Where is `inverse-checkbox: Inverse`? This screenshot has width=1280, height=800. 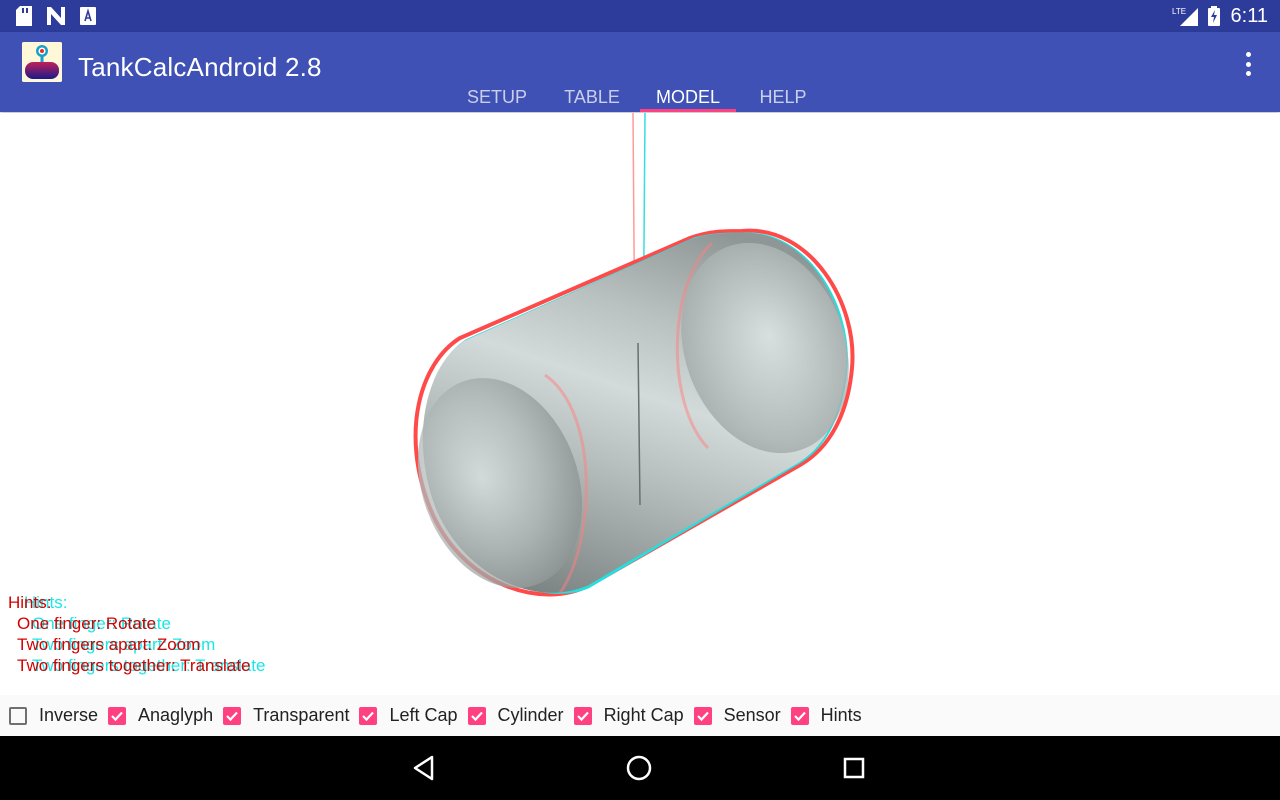 inverse-checkbox: Inverse is located at coordinates (53, 715).